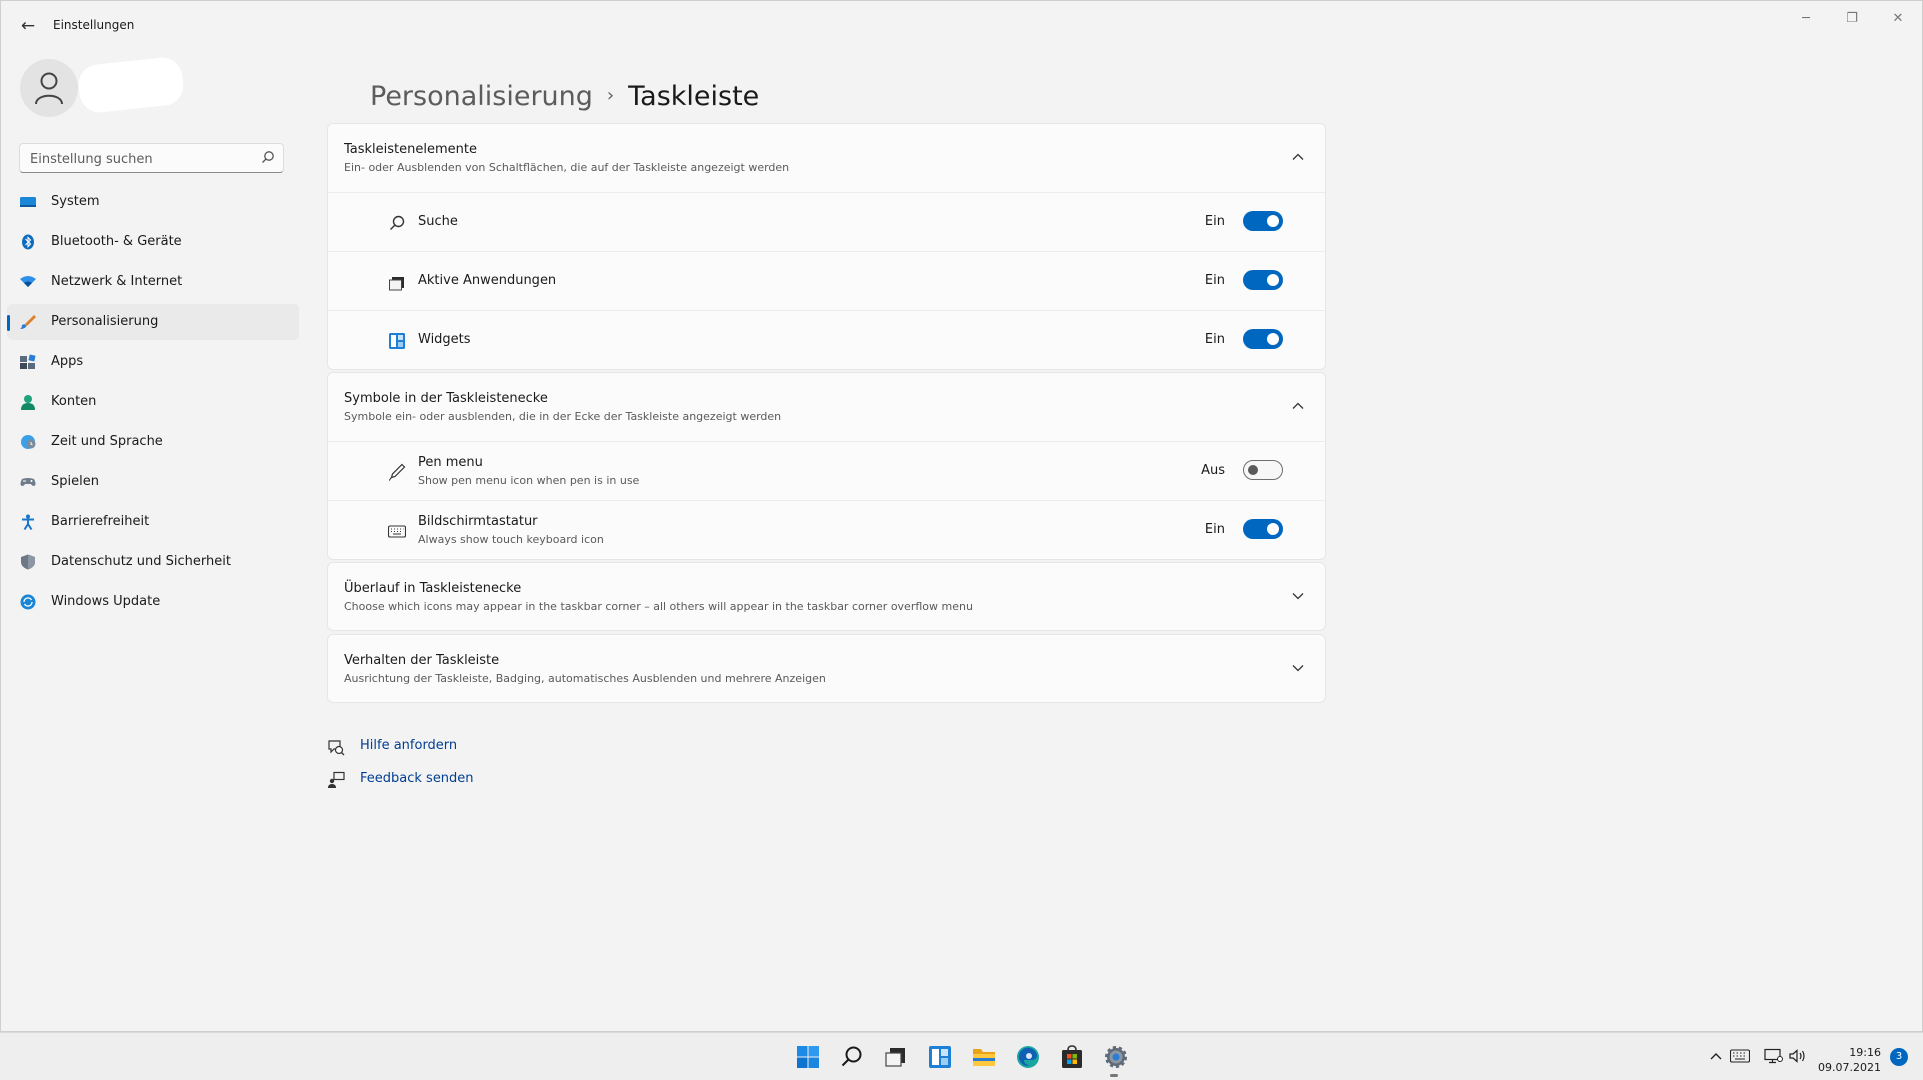 The width and height of the screenshot is (1923, 1080). Describe the element at coordinates (1899, 1057) in the screenshot. I see `notification-badge: 3` at that location.